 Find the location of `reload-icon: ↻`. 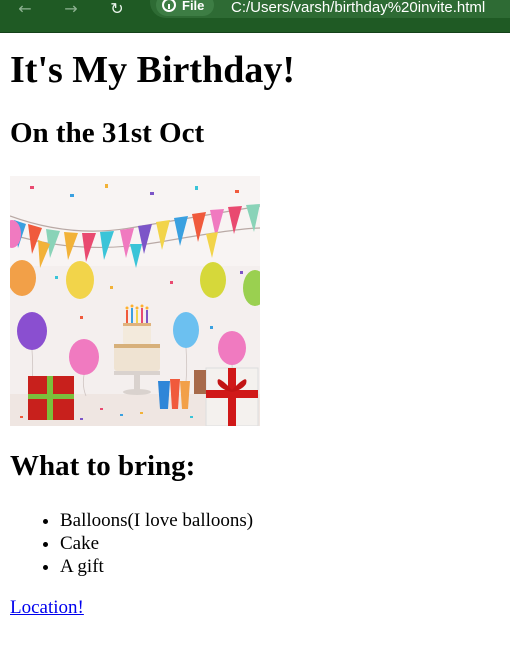

reload-icon: ↻ is located at coordinates (117, 9).